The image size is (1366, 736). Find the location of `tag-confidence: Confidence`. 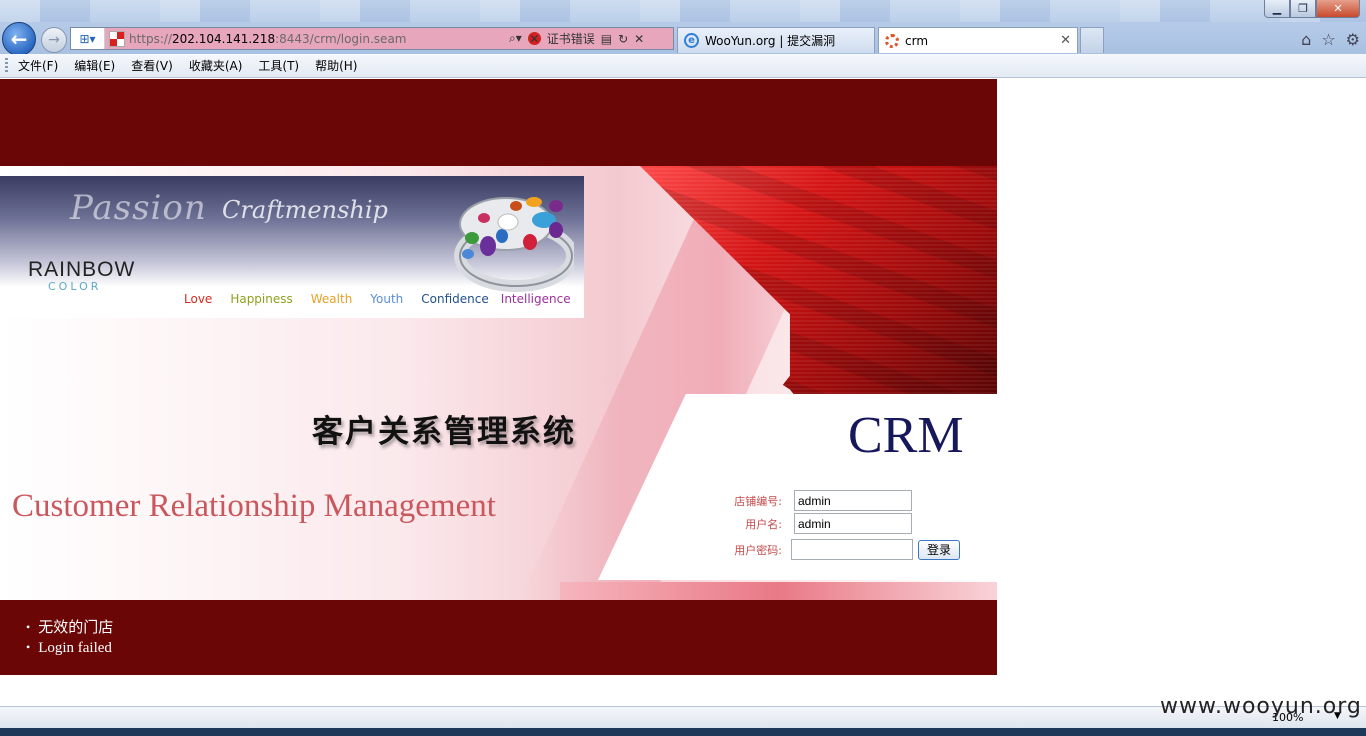

tag-confidence: Confidence is located at coordinates (455, 299).